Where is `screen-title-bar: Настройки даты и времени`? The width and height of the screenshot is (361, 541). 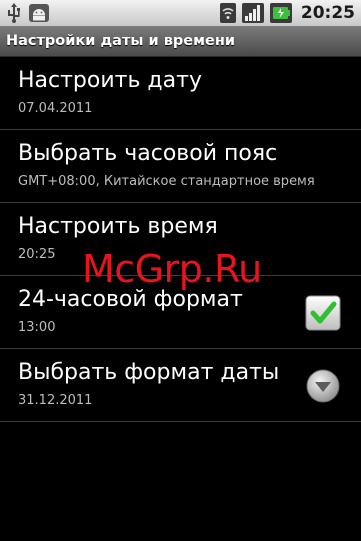
screen-title-bar: Настройки даты и времени is located at coordinates (180, 42).